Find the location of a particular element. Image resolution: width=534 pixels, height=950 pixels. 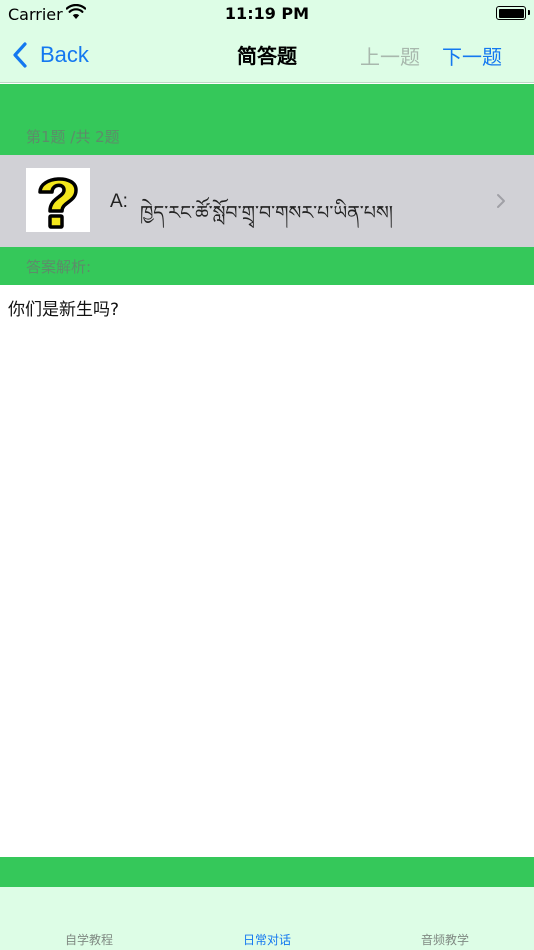

question-mark-icon is located at coordinates (58, 200).